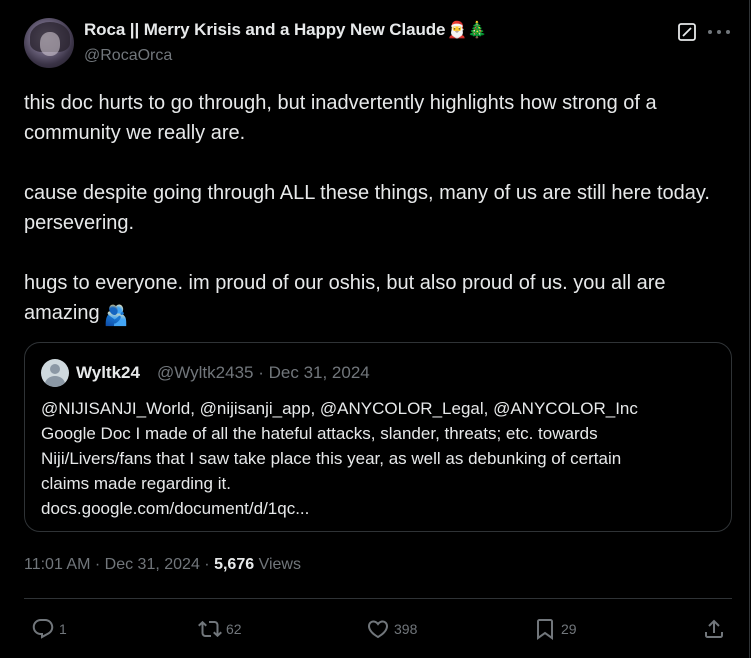  What do you see at coordinates (108, 373) in the screenshot?
I see `quote-author-name: Wyltk24` at bounding box center [108, 373].